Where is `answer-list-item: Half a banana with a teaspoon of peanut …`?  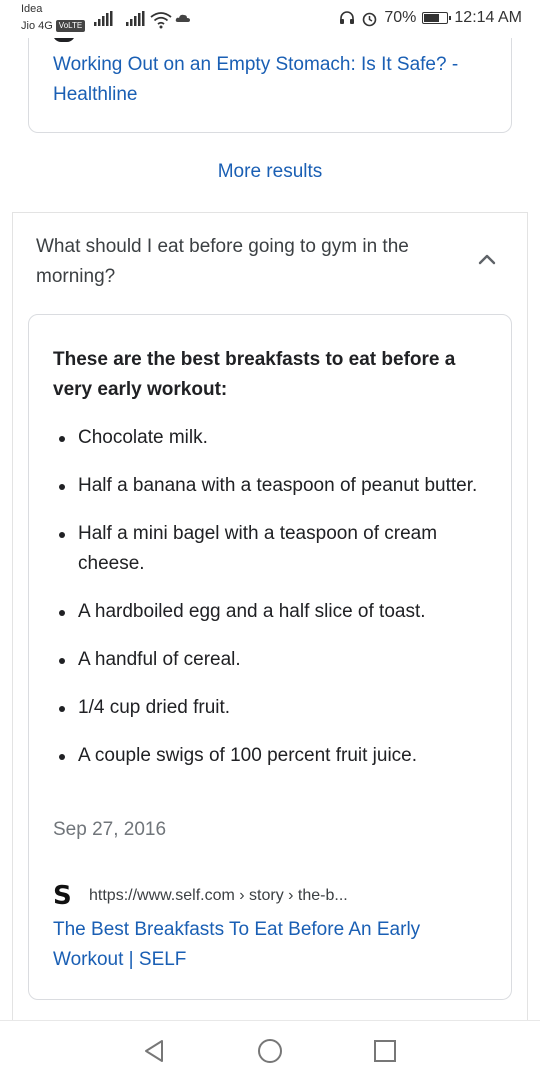
answer-list-item: Half a banana with a teaspoon of peanut … is located at coordinates (274, 486).